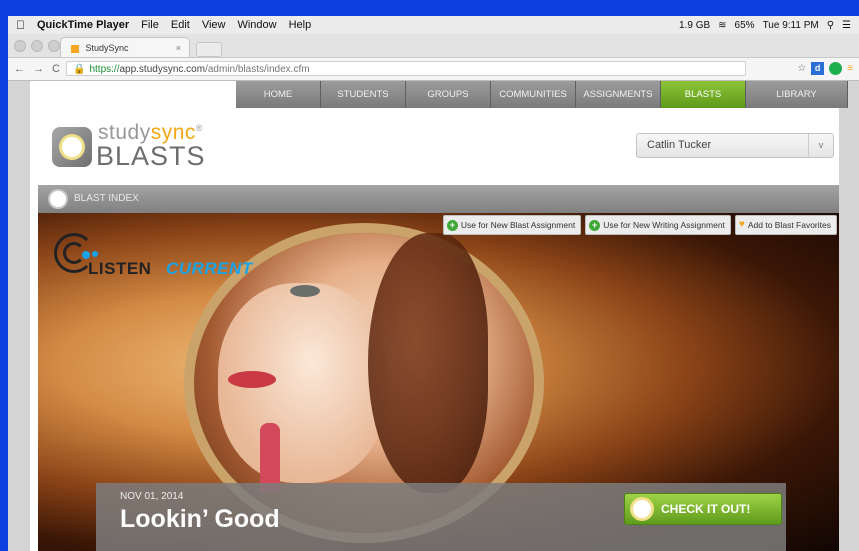 This screenshot has width=859, height=551. I want to click on nav-groups: GROUPS, so click(448, 94).